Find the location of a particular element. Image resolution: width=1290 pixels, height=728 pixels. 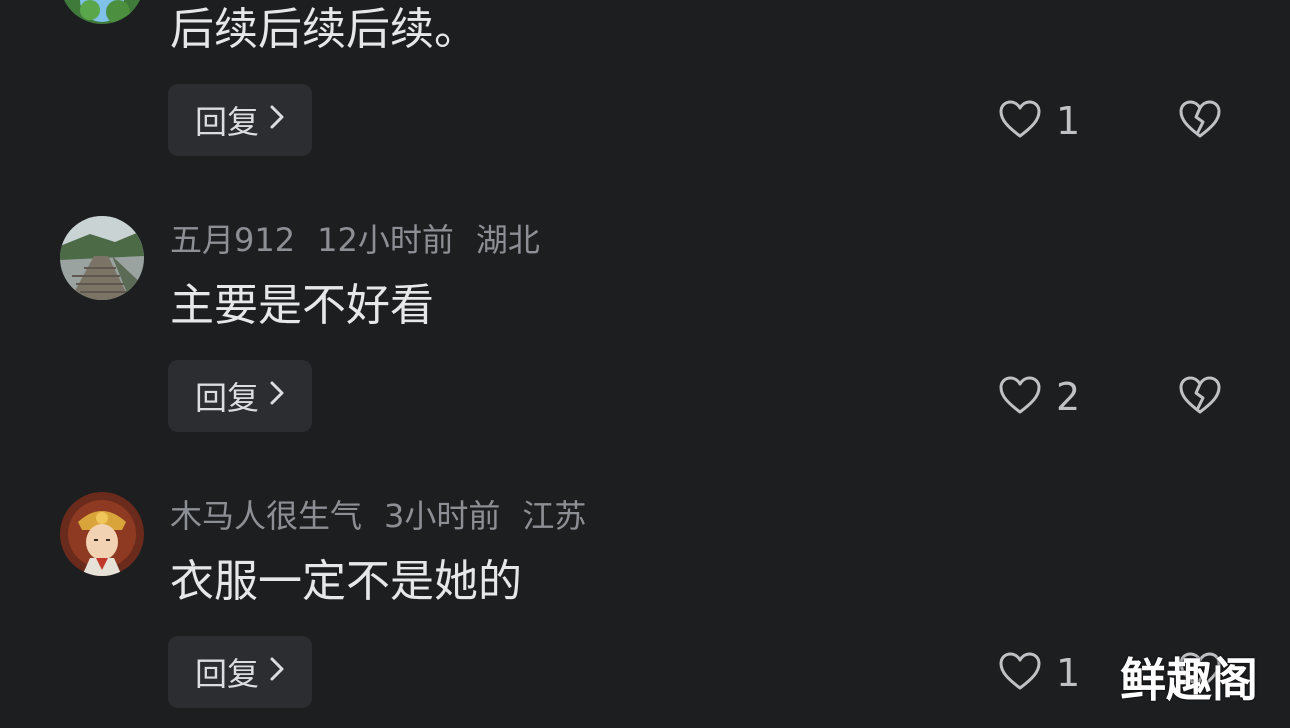

comment-meta: 木马人很生气 3小时前 江苏 is located at coordinates (389, 516).